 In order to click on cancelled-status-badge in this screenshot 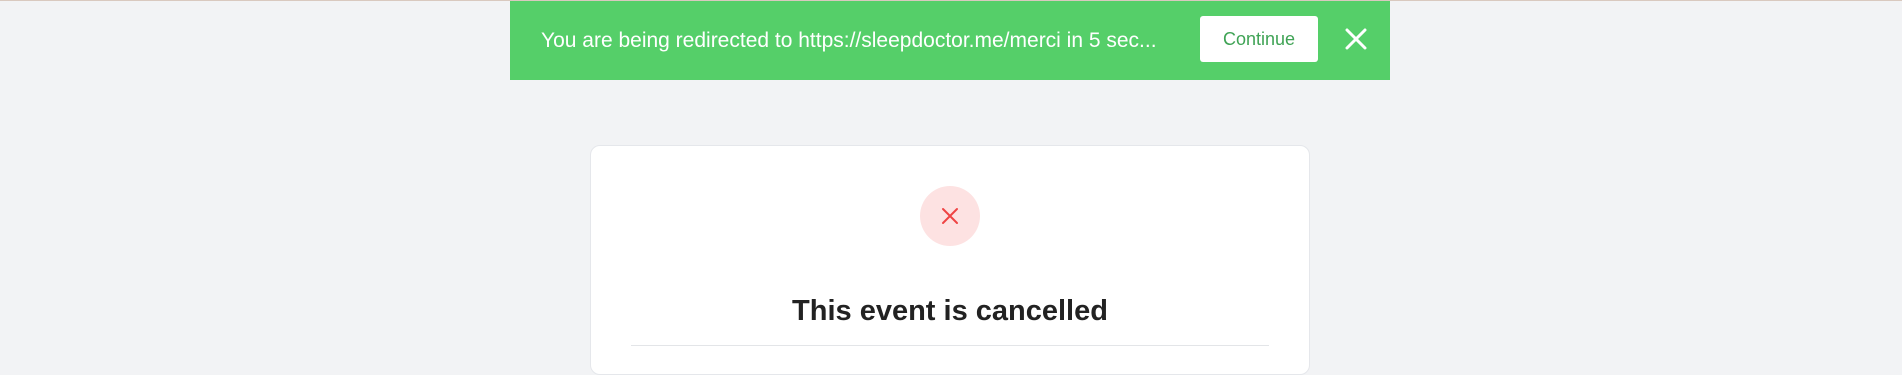, I will do `click(950, 216)`.